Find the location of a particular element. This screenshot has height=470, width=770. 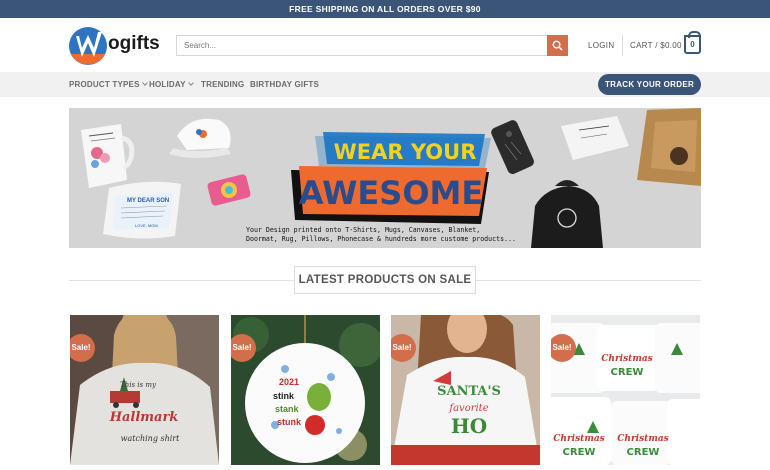

nav-item-label: TRENDING is located at coordinates (223, 84).